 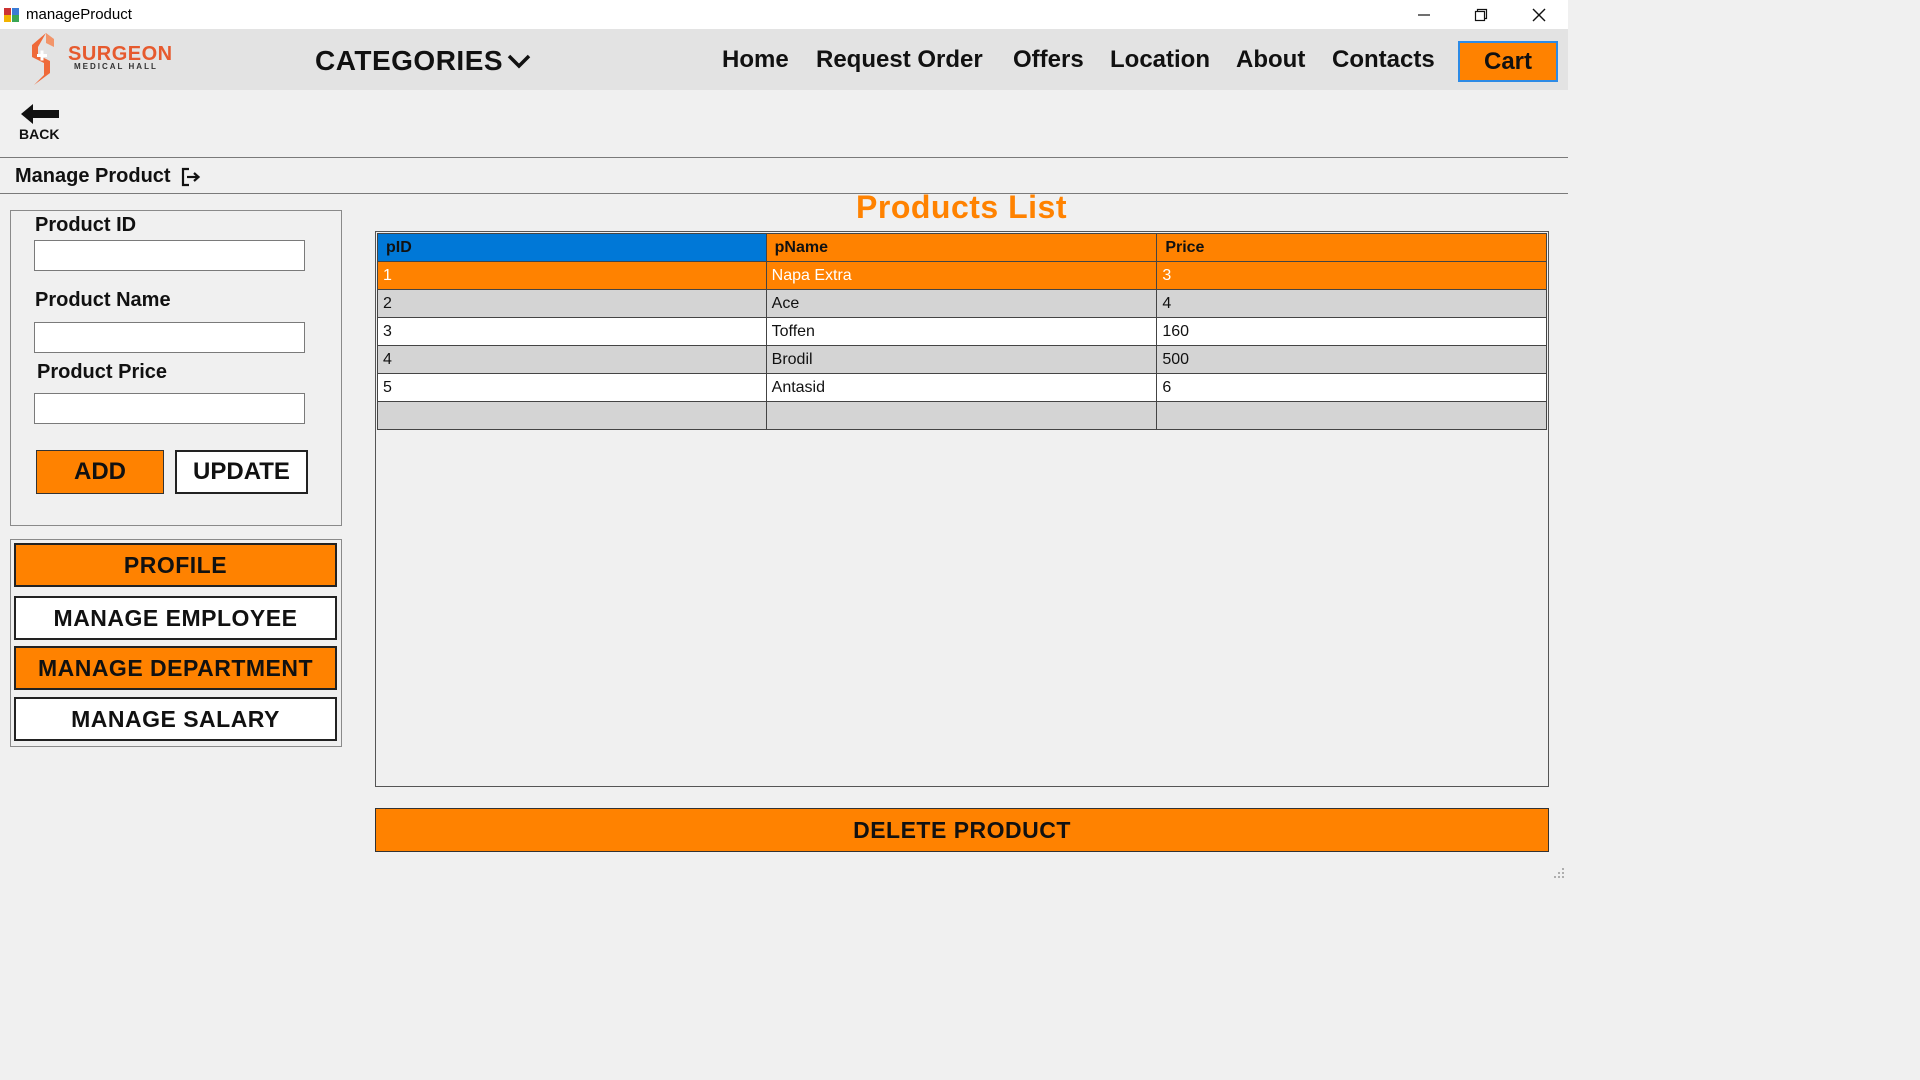 I want to click on minimize-icon, so click(x=1424, y=14).